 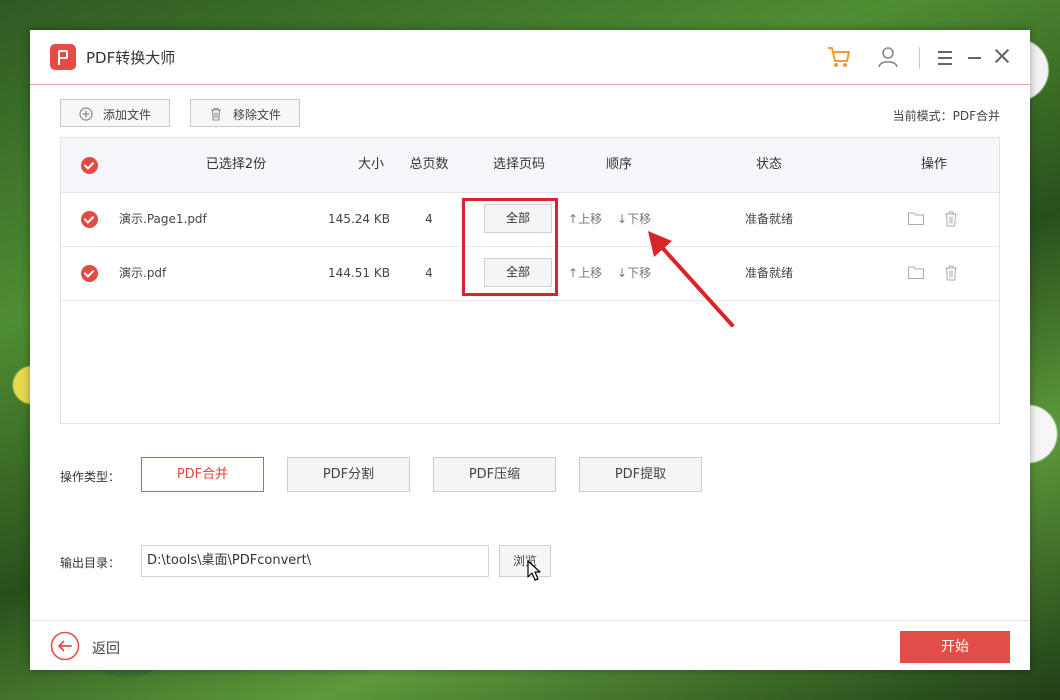 I want to click on add-file-label: 添加文件, so click(x=127, y=115).